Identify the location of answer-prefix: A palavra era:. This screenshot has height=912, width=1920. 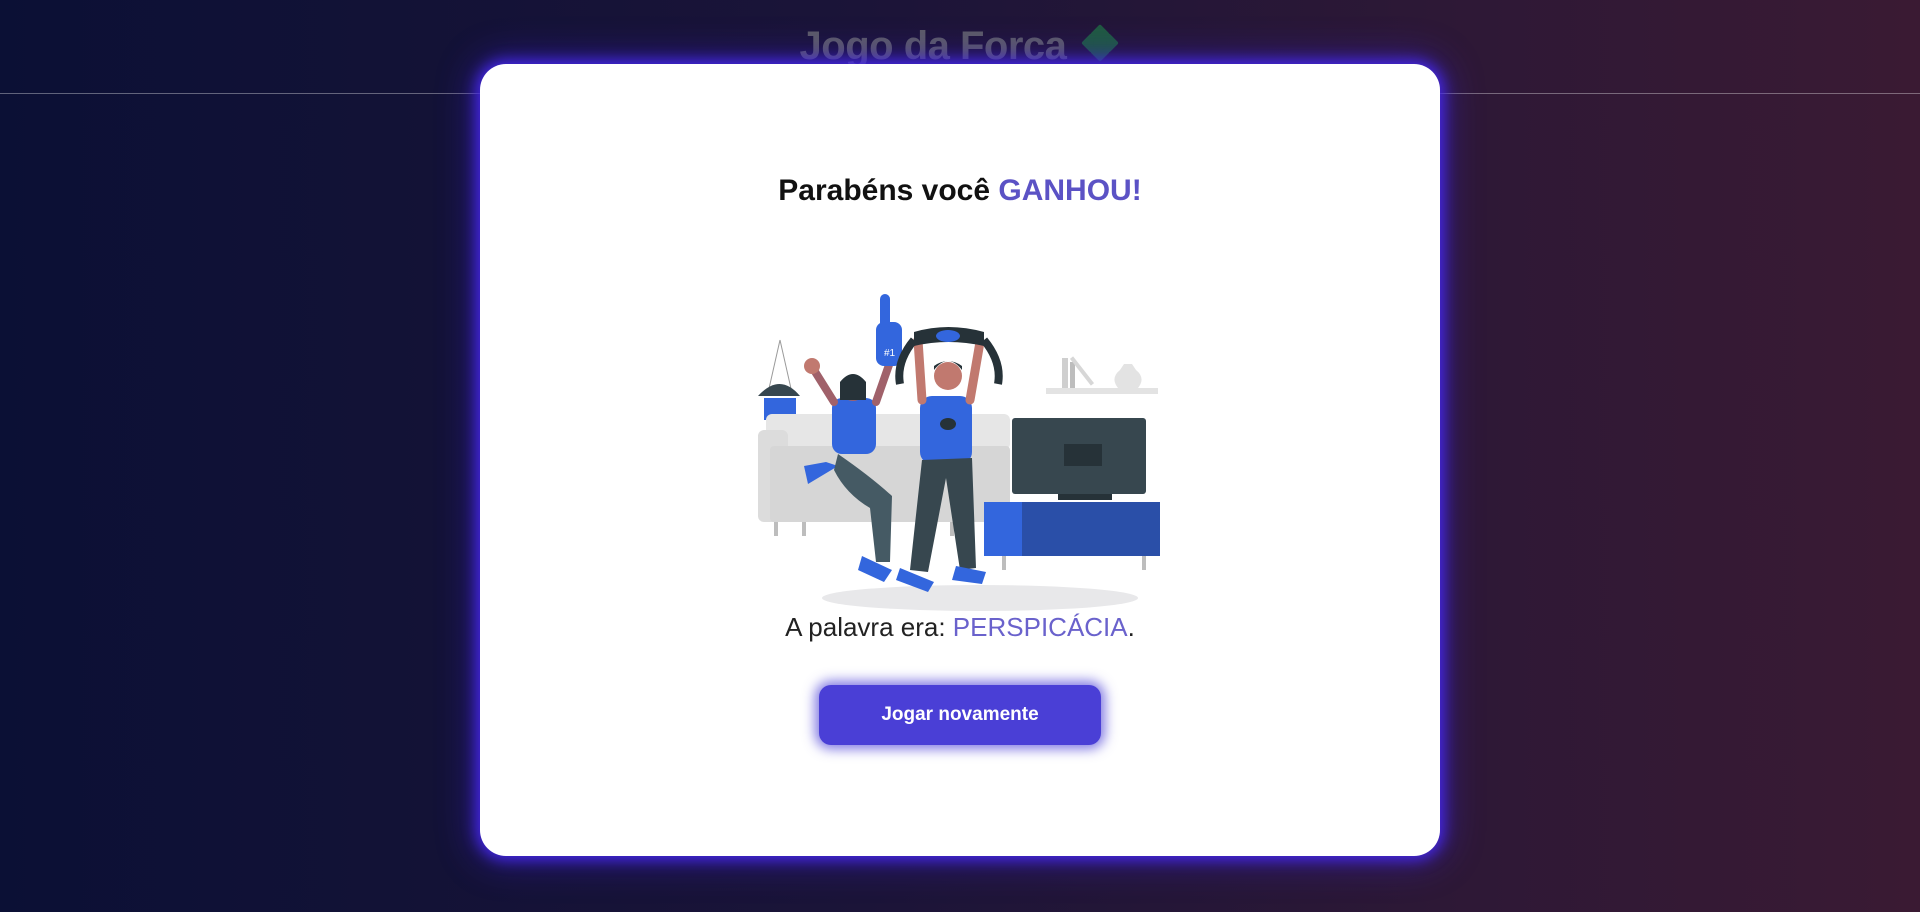
(869, 627).